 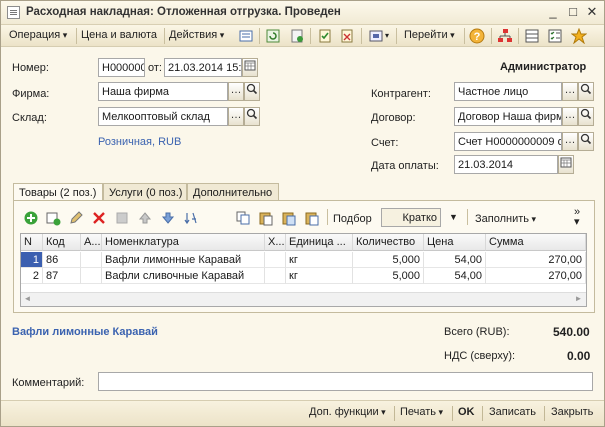 I want to click on counterparty-open-button, so click(x=586, y=91).